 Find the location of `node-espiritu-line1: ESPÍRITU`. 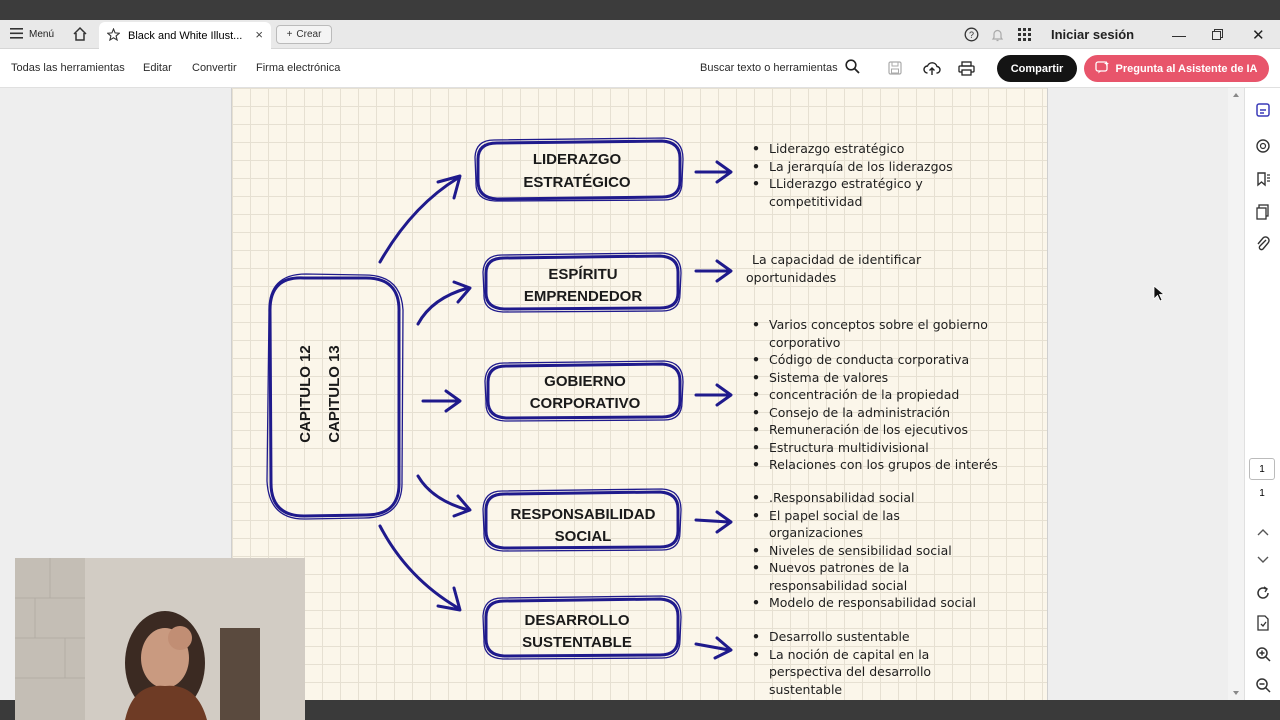

node-espiritu-line1: ESPÍRITU is located at coordinates (582, 274).